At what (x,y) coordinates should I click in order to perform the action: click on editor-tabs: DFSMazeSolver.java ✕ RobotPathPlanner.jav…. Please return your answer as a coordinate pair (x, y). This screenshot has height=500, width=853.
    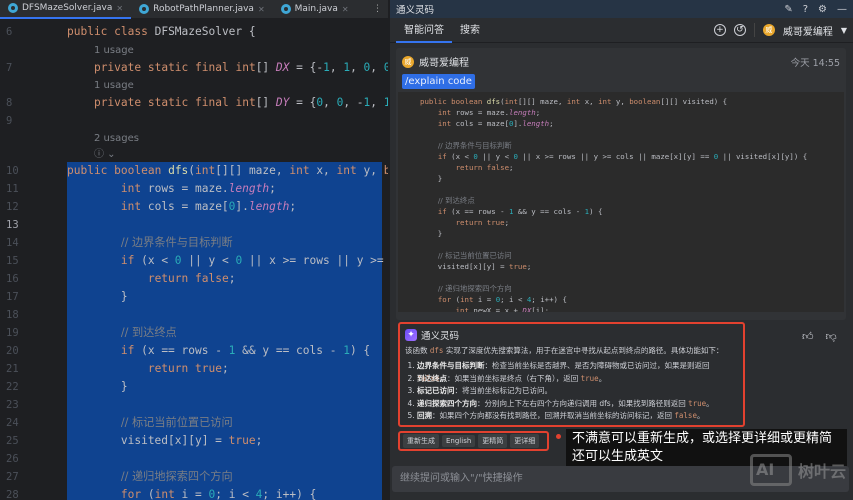
    Looking at the image, I should click on (194, 9).